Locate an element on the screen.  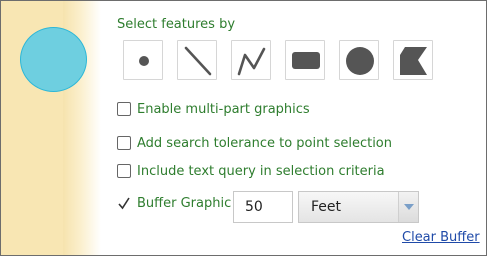
polyline-tool-button is located at coordinates (251, 60).